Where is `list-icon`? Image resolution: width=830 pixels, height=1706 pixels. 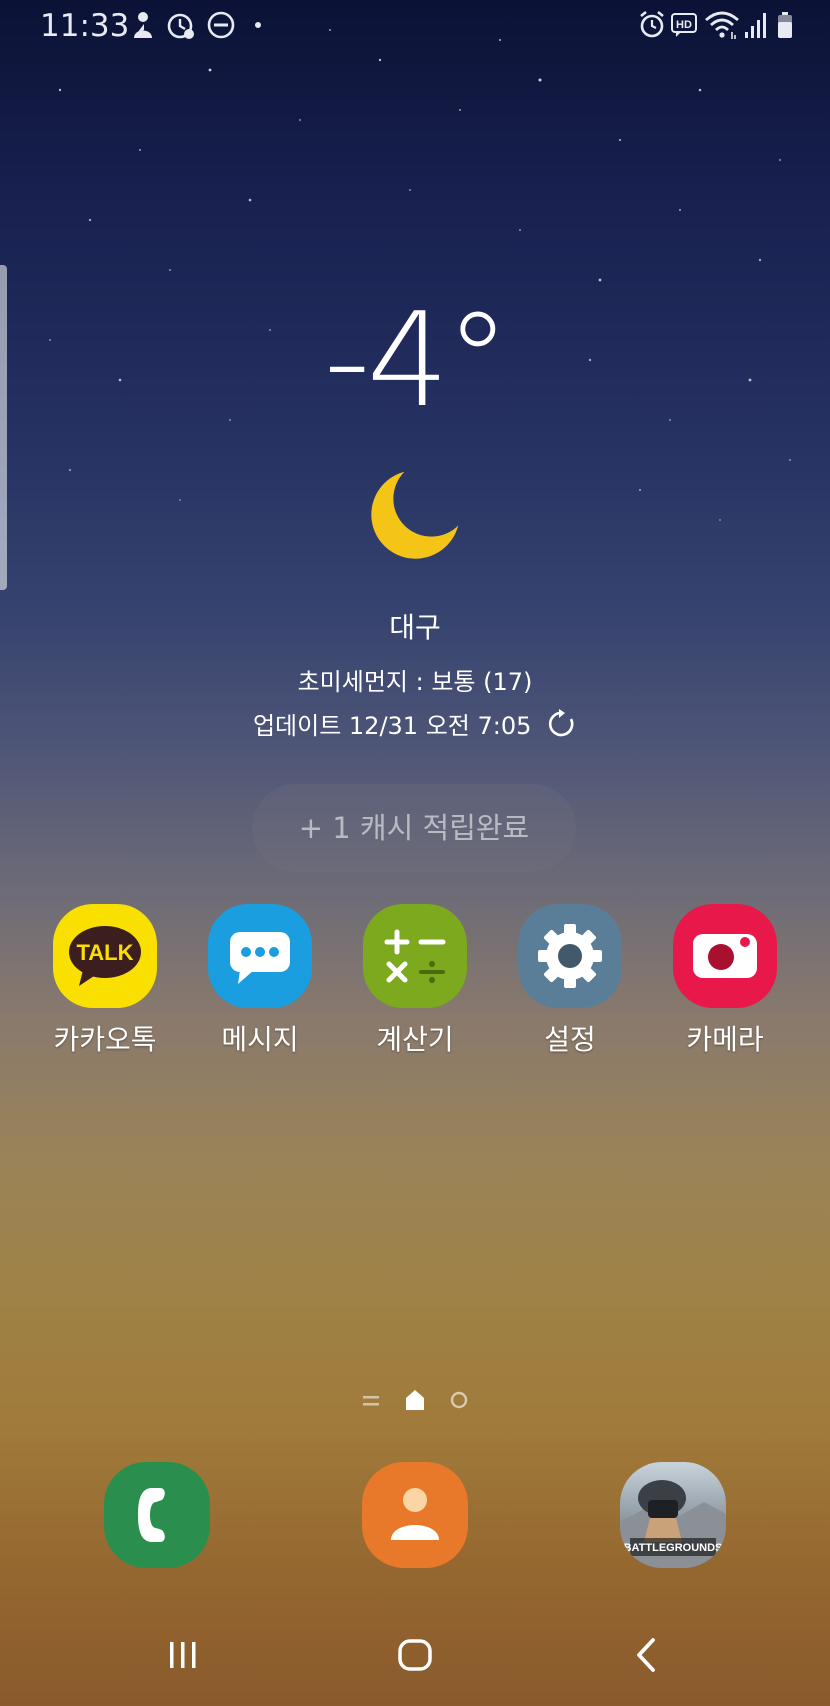 list-icon is located at coordinates (371, 1401).